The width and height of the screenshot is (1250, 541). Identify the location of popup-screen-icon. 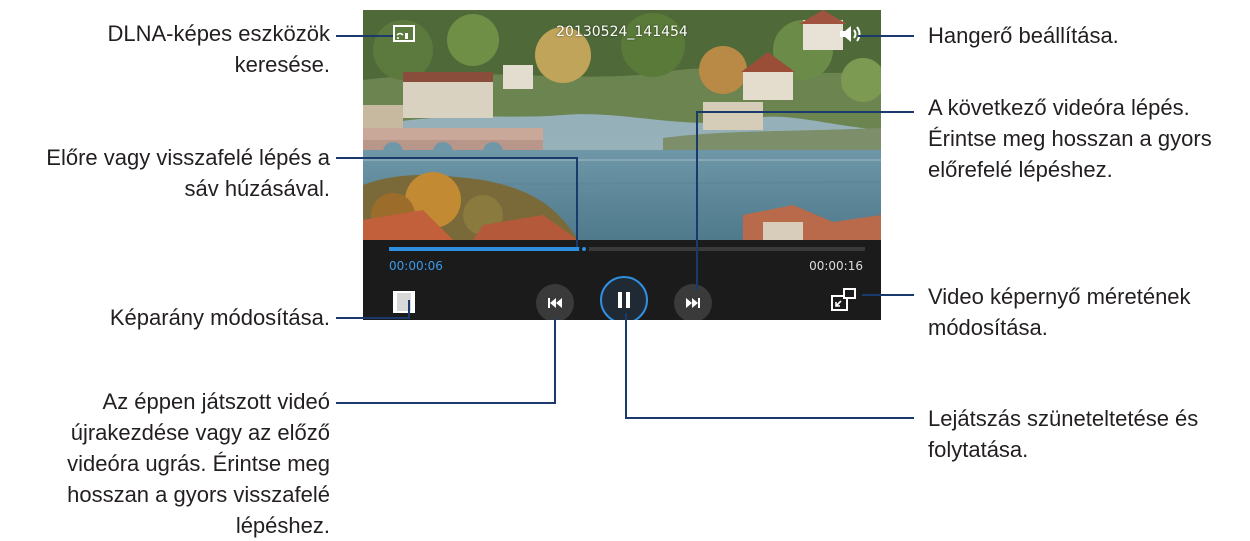
(843, 299).